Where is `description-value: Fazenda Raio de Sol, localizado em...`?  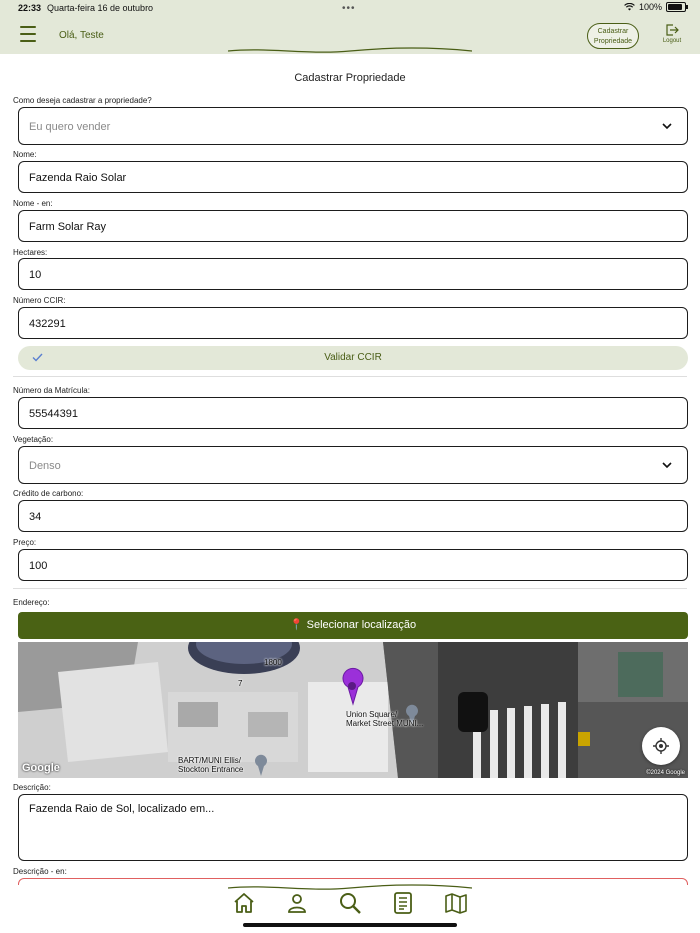 description-value: Fazenda Raio de Sol, localizado em... is located at coordinates (122, 809).